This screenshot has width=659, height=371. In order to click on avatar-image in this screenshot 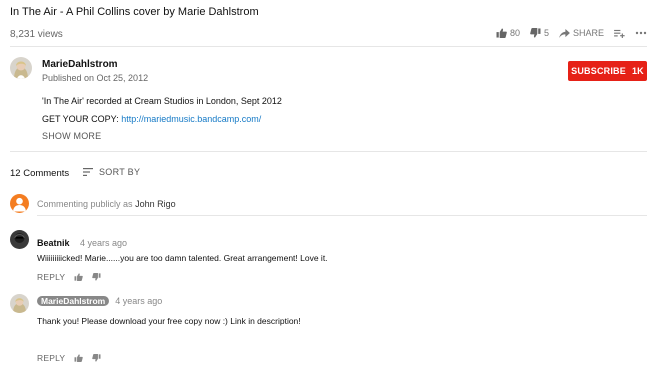, I will do `click(21, 68)`.